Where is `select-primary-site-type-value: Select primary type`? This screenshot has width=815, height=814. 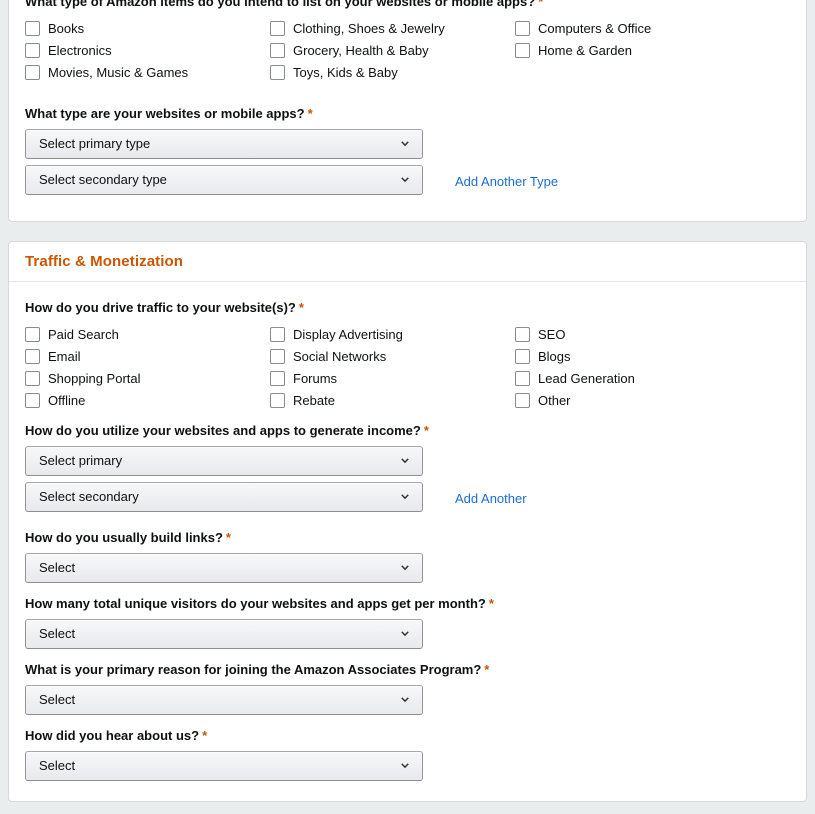
select-primary-site-type-value: Select primary type is located at coordinates (95, 143).